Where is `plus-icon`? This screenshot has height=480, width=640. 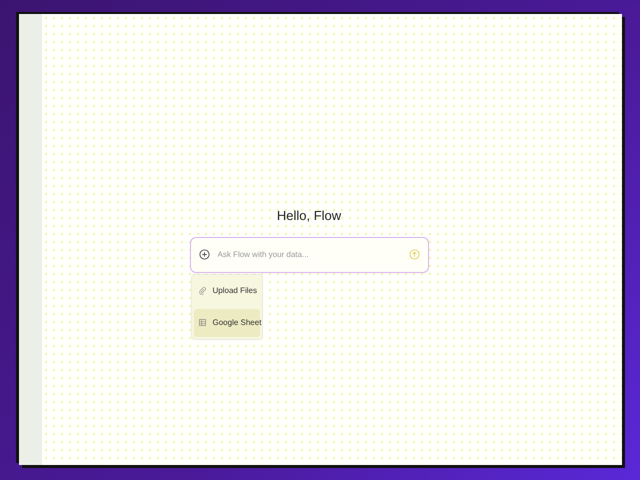
plus-icon is located at coordinates (204, 254).